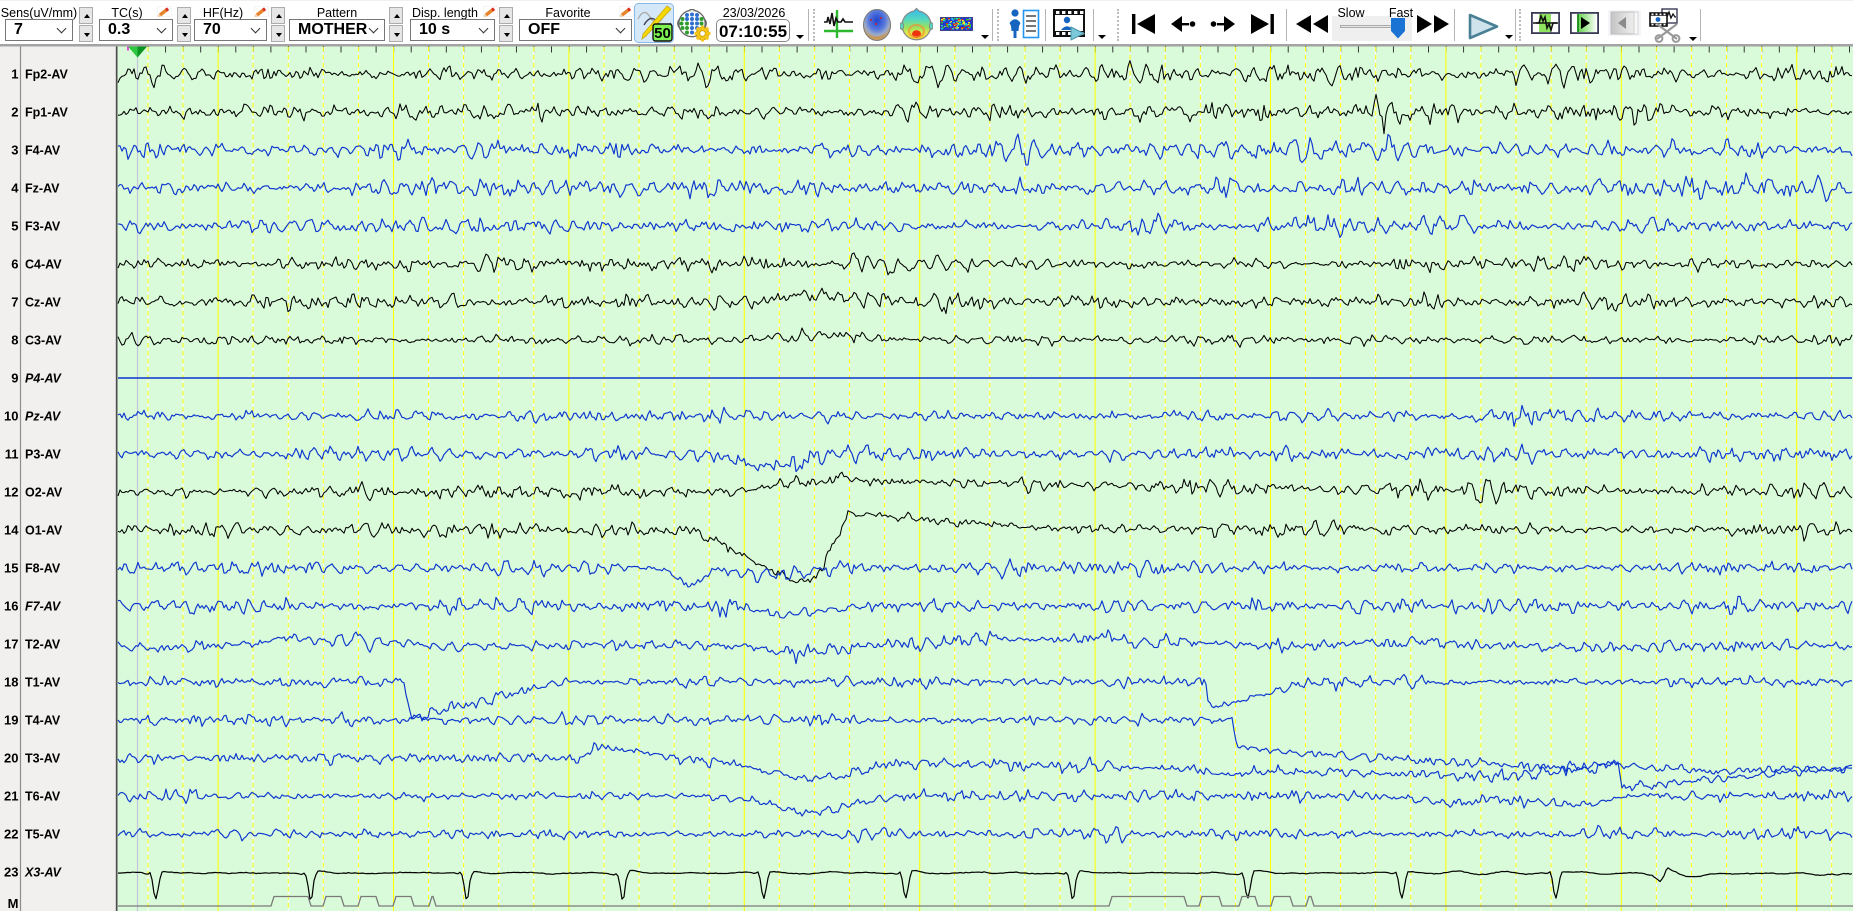  I want to click on svg-text: 9, so click(14, 378).